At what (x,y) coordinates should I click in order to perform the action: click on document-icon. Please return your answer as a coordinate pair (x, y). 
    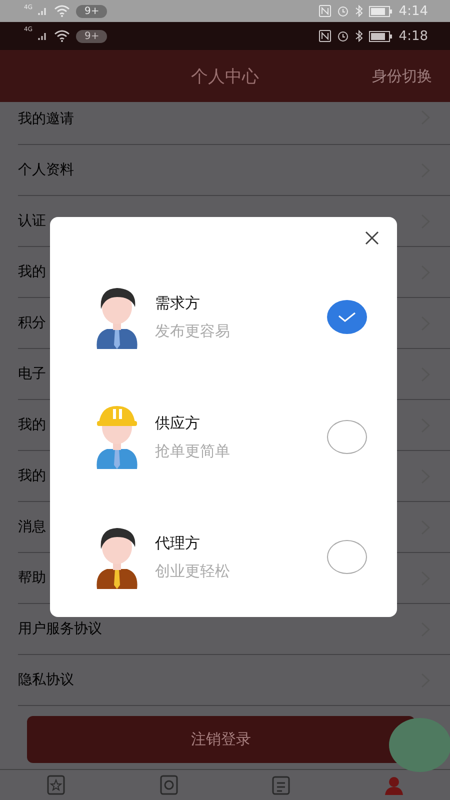
    Looking at the image, I should click on (281, 785).